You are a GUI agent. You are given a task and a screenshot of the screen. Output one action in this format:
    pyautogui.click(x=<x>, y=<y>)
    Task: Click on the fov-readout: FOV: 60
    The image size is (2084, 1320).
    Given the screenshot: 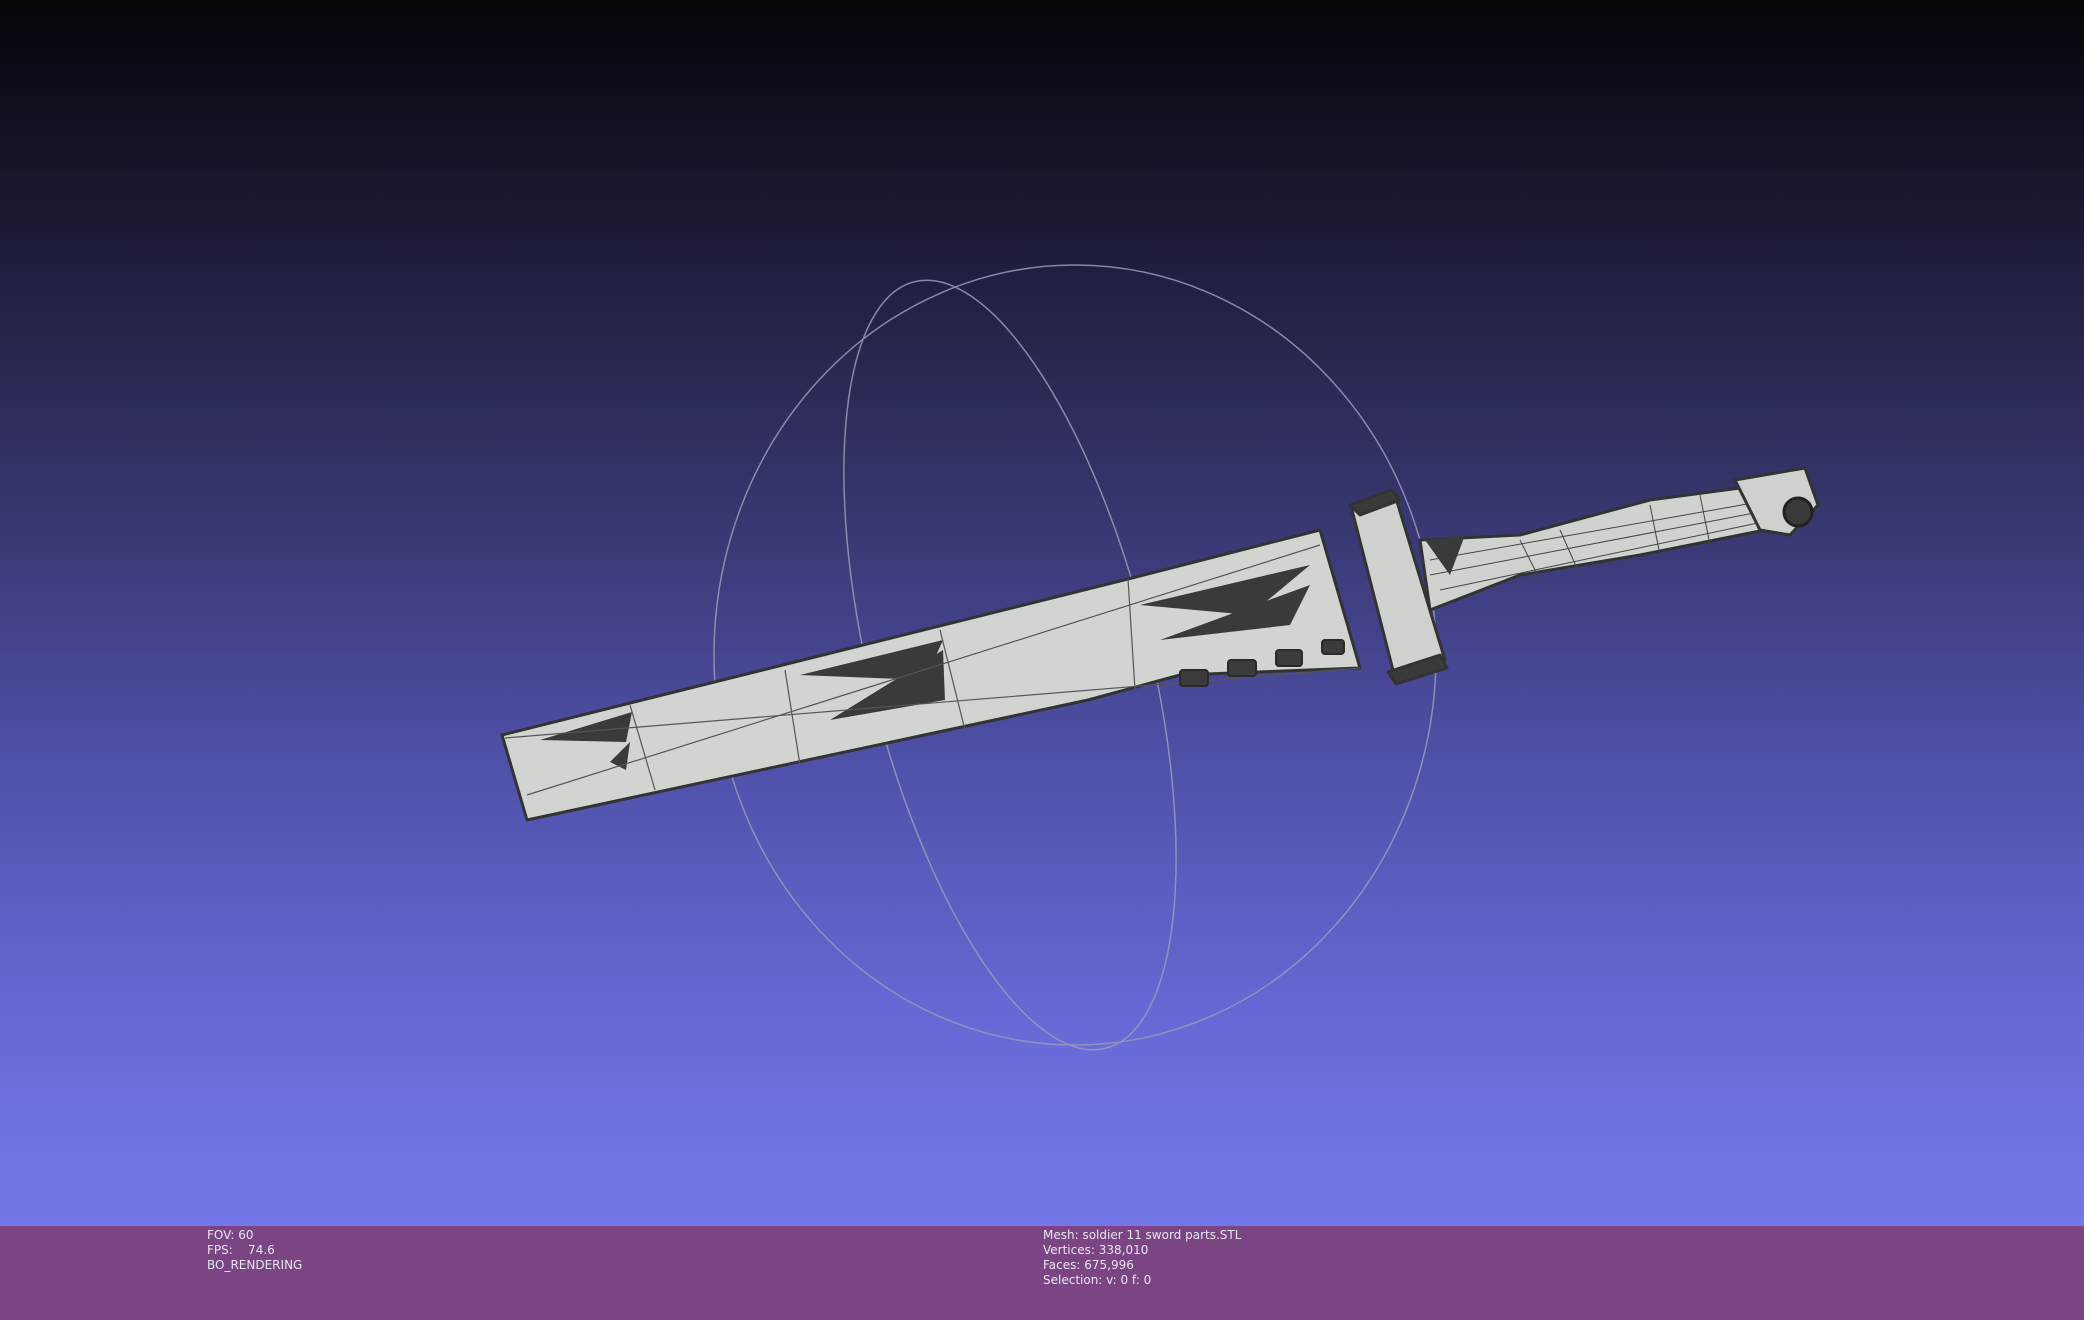 What is the action you would take?
    pyautogui.click(x=230, y=1235)
    